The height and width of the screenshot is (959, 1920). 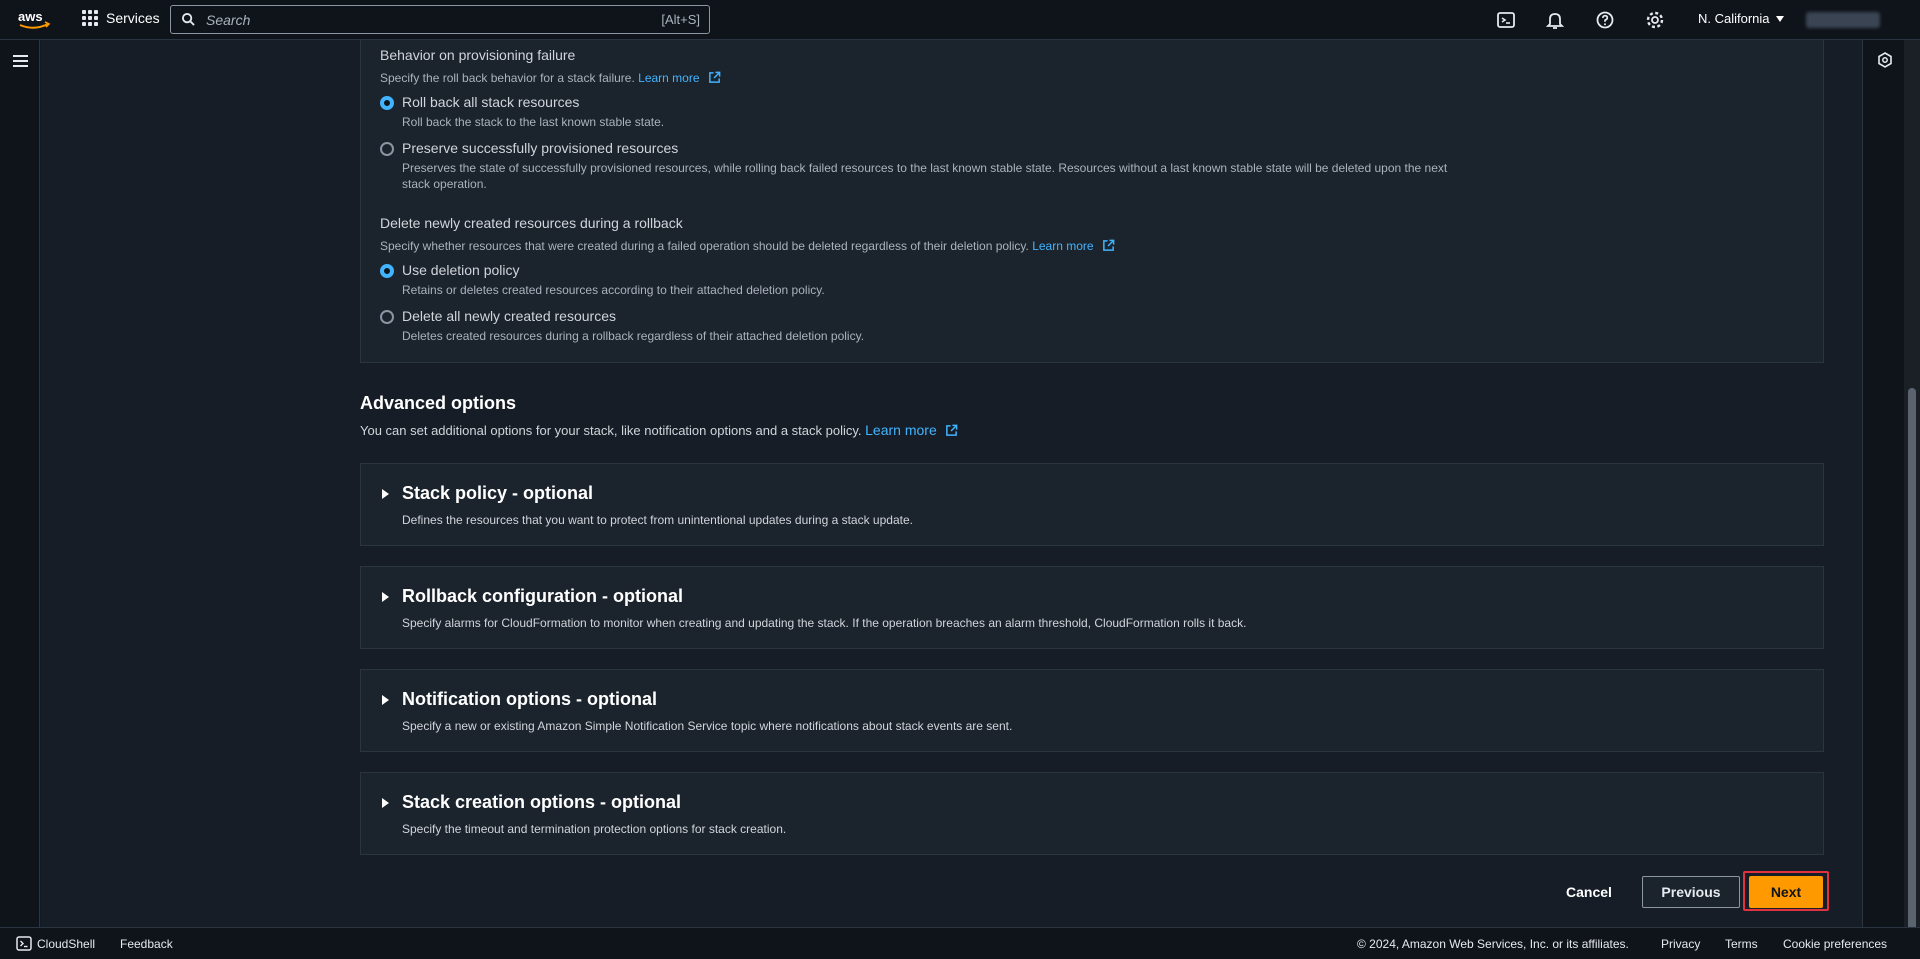 What do you see at coordinates (30, 16) in the screenshot?
I see `svg-text: aws` at bounding box center [30, 16].